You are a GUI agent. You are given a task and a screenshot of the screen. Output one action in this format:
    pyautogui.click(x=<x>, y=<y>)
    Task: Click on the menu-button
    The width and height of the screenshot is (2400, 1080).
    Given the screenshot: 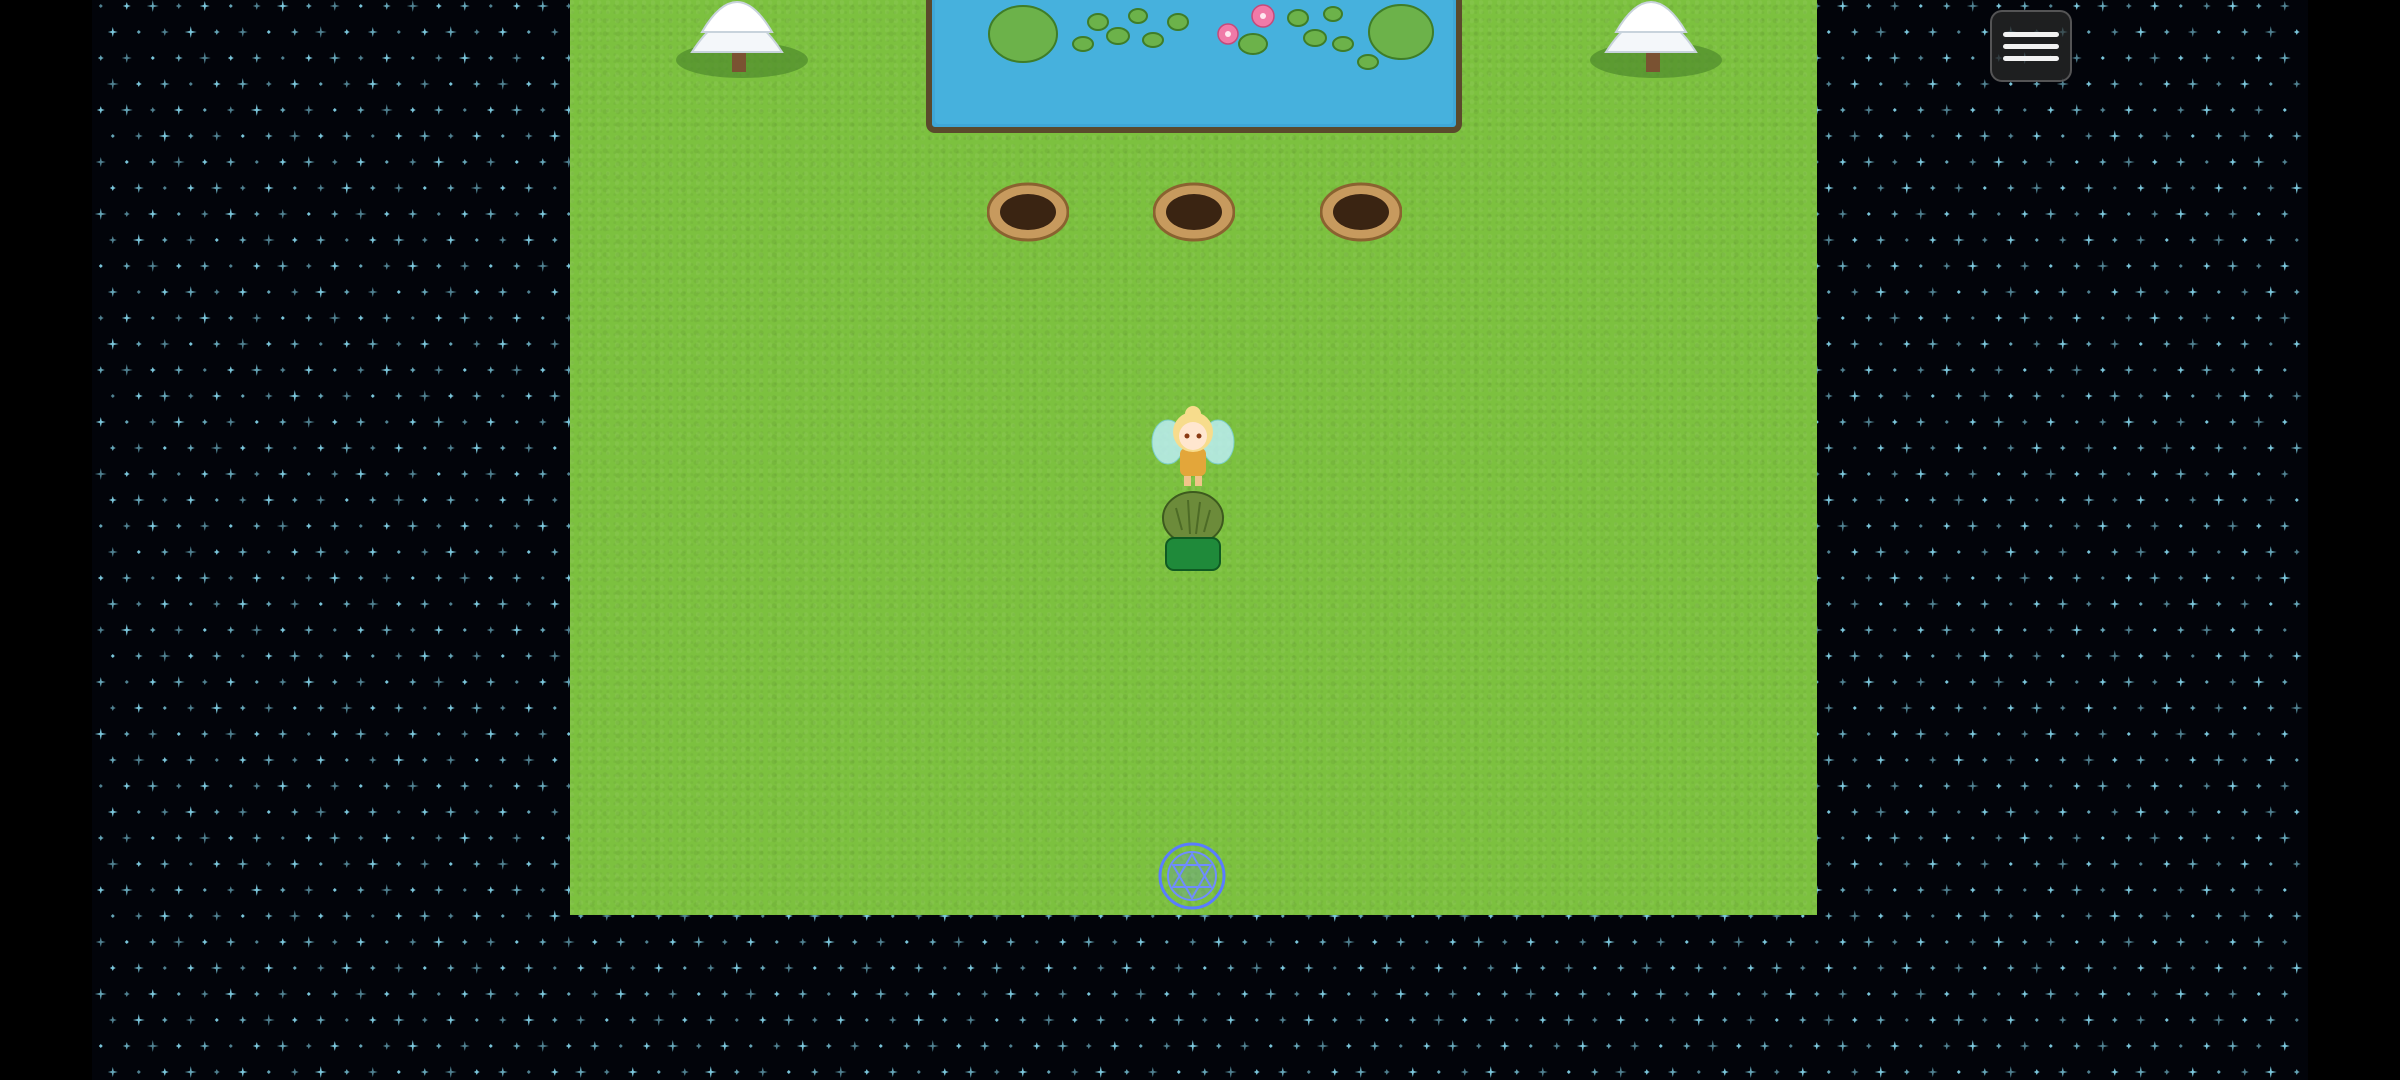 What is the action you would take?
    pyautogui.click(x=2031, y=46)
    